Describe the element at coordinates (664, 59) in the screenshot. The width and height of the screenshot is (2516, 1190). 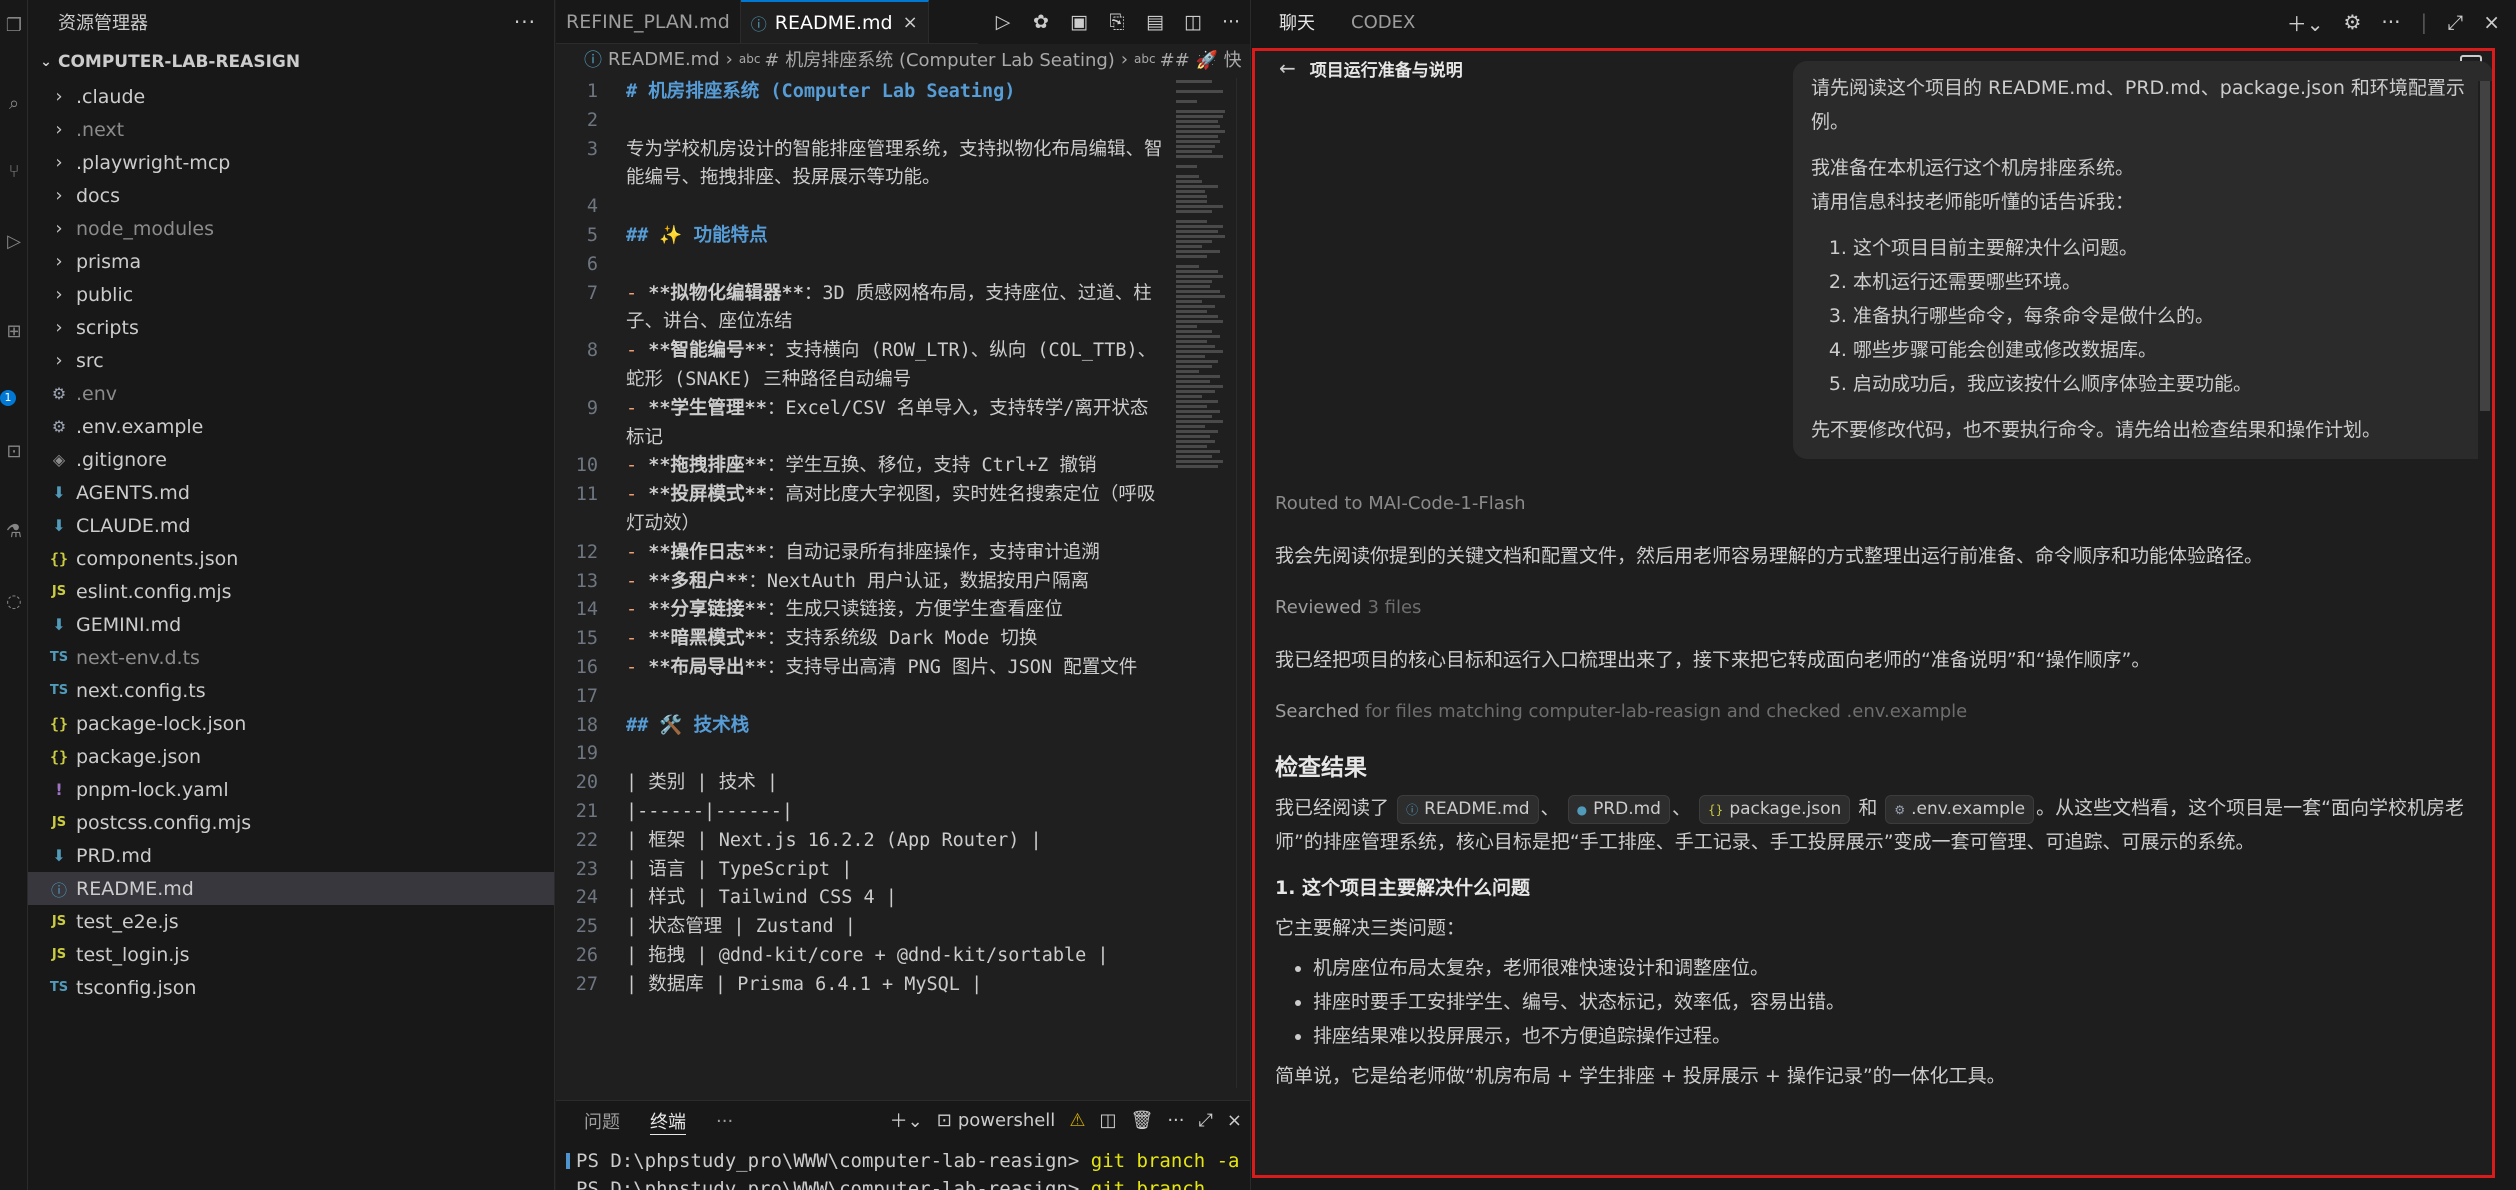
I see `breadcrumb-file: README.md` at that location.